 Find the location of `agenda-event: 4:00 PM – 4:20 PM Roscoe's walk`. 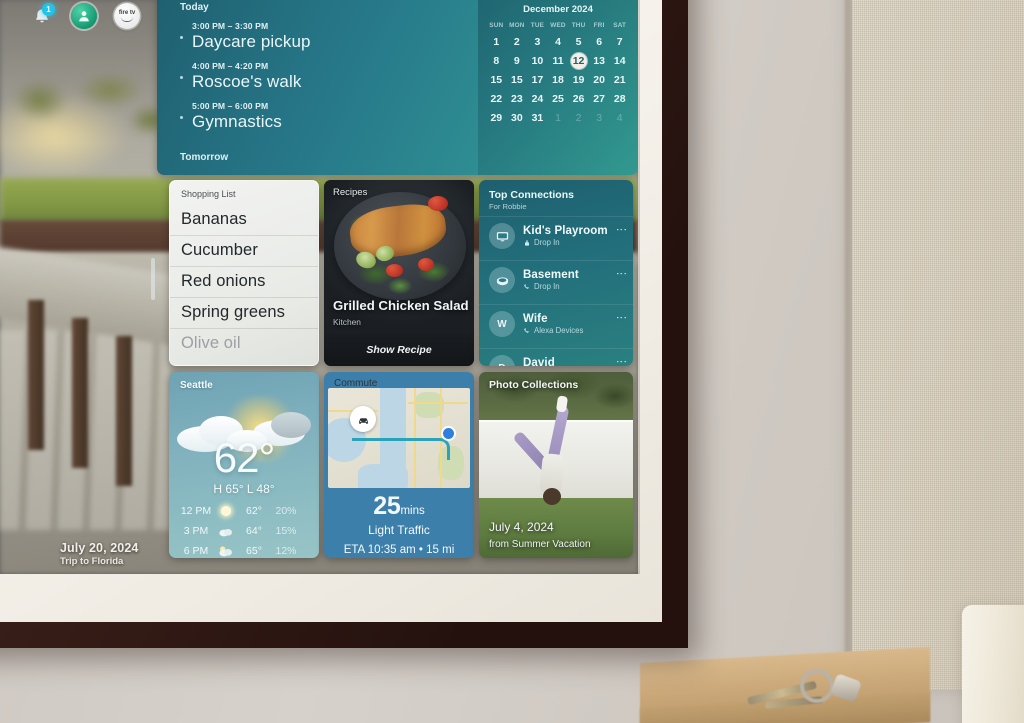

agenda-event: 4:00 PM – 4:20 PM Roscoe's walk is located at coordinates (329, 76).